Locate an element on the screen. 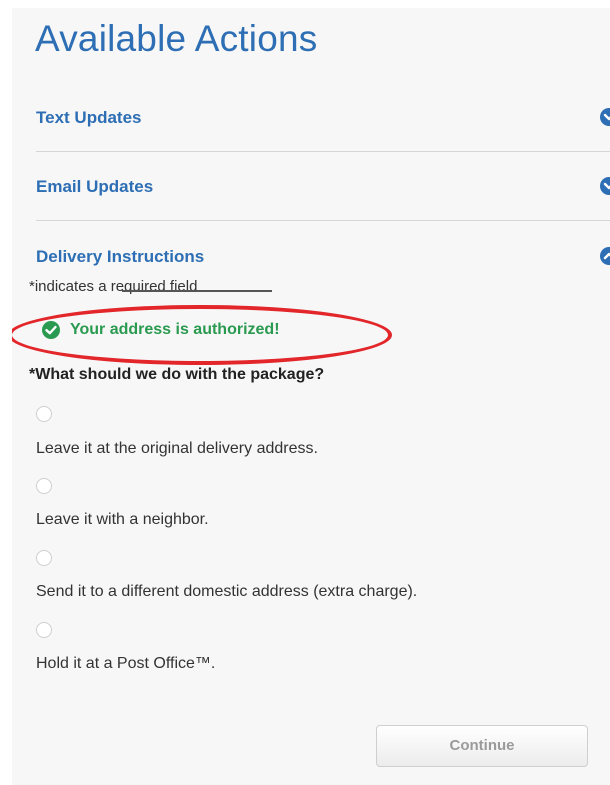 This screenshot has width=610, height=785. option-label-neighbor: Leave it with a neighbor. is located at coordinates (122, 520).